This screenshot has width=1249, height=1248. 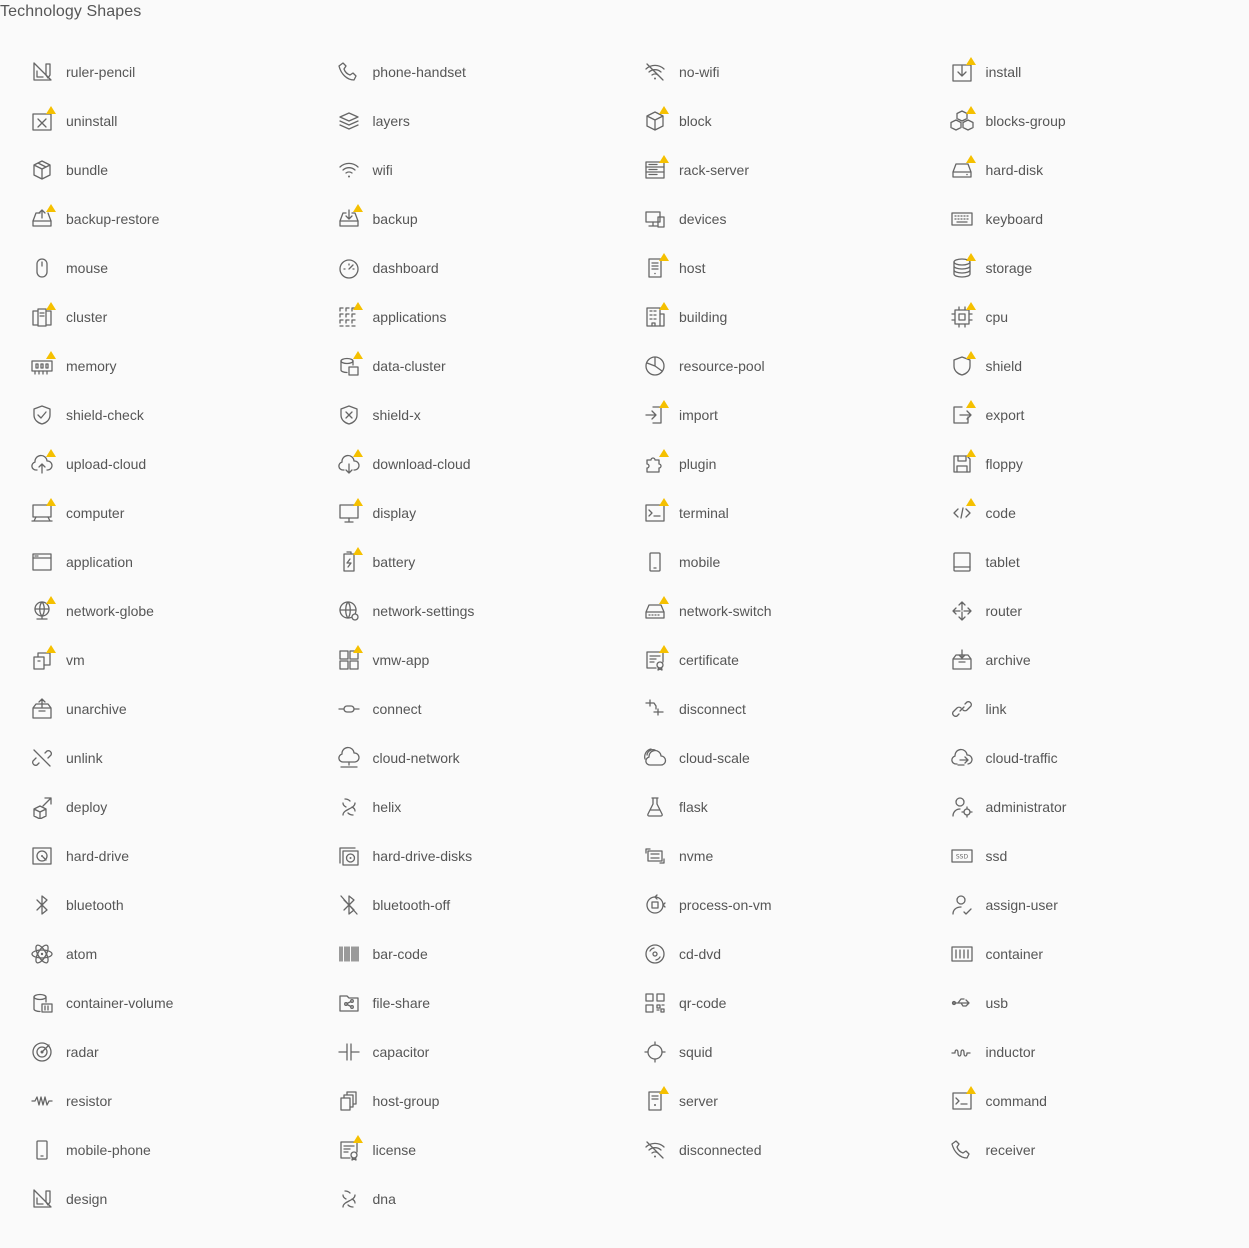 I want to click on shape-item-archive: archive, so click(x=1073, y=659).